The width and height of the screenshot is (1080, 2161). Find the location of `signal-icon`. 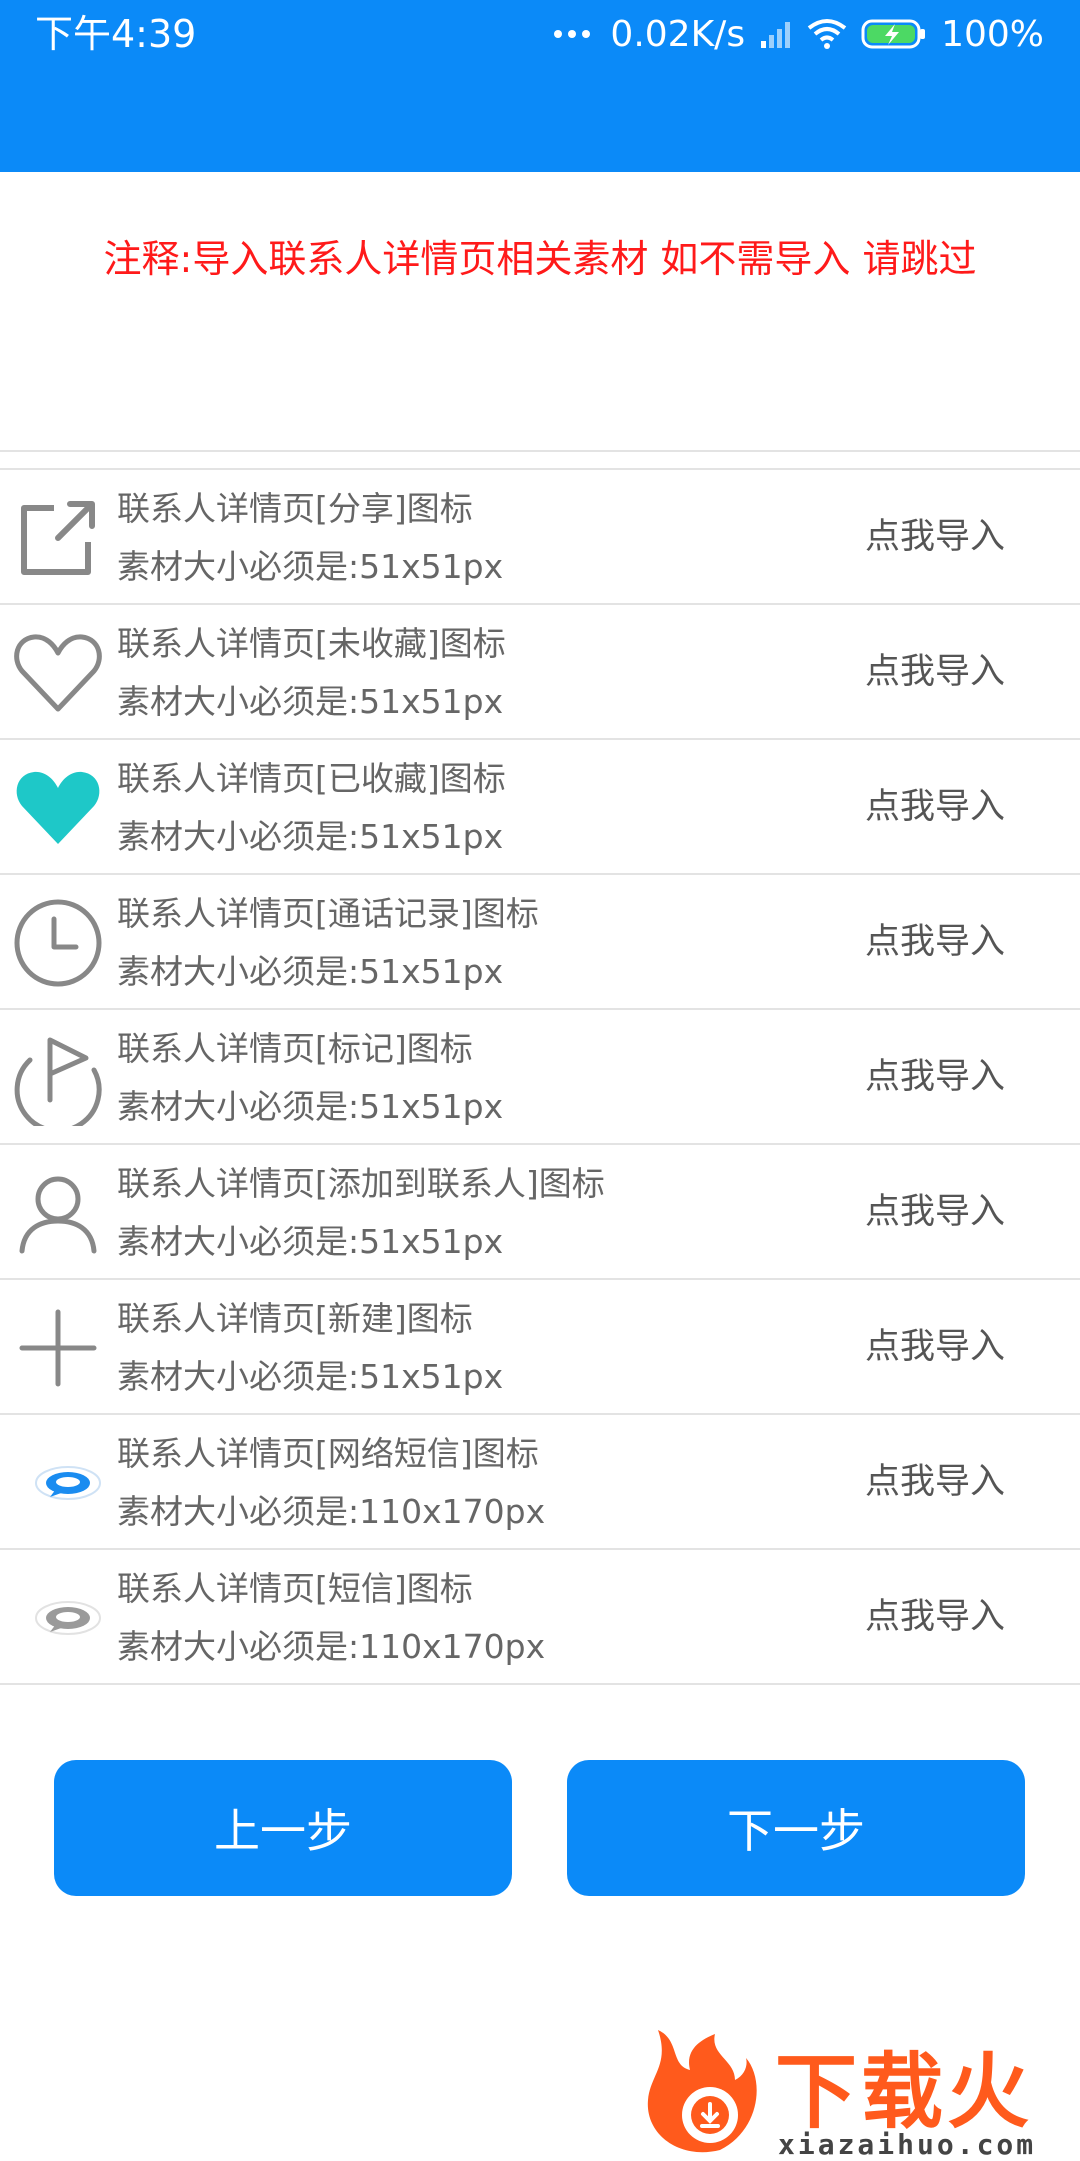

signal-icon is located at coordinates (776, 35).